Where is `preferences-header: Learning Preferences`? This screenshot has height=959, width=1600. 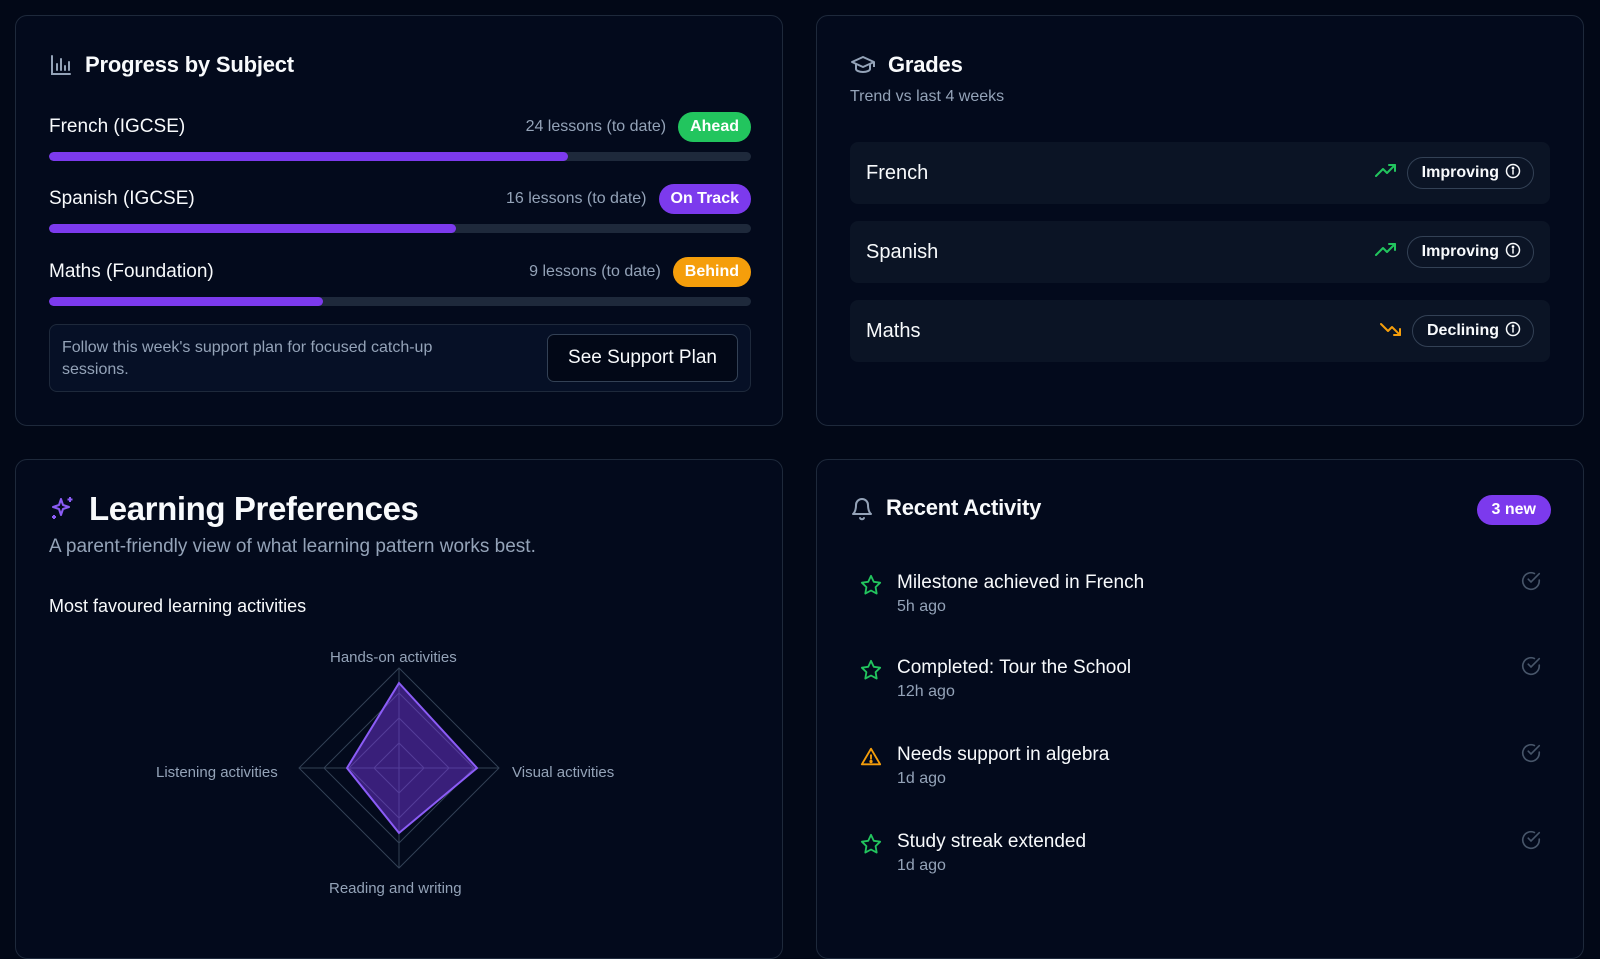
preferences-header: Learning Preferences is located at coordinates (234, 509).